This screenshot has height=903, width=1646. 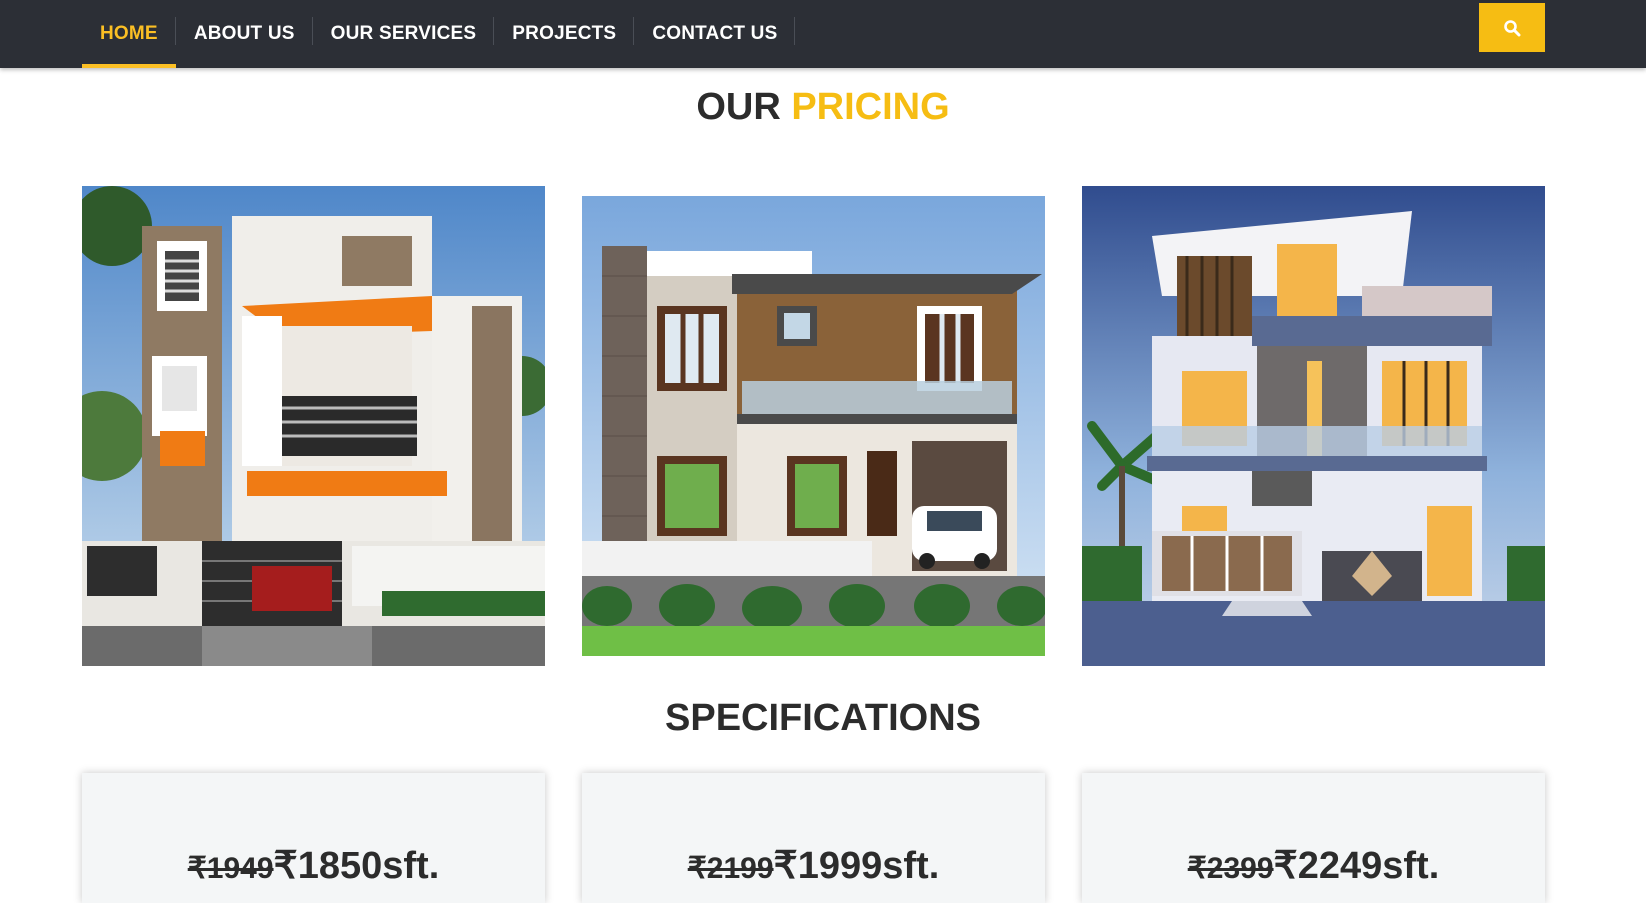 I want to click on price-line: ₹1949₹1850sft., so click(x=313, y=865).